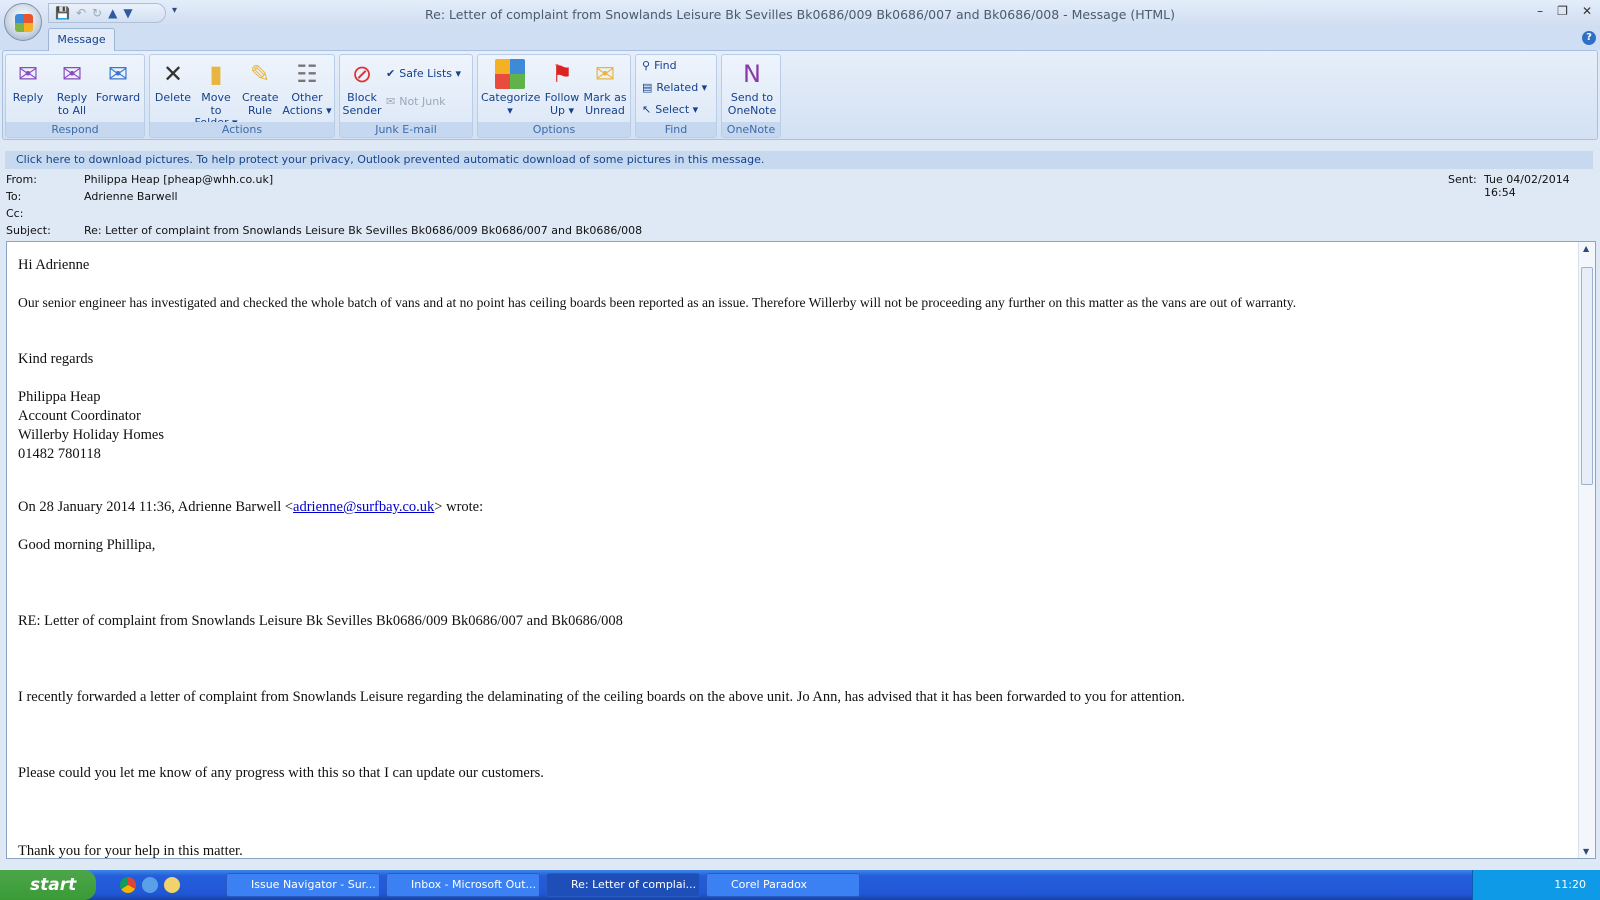  Describe the element at coordinates (81, 39) in the screenshot. I see `tab-message: Message` at that location.